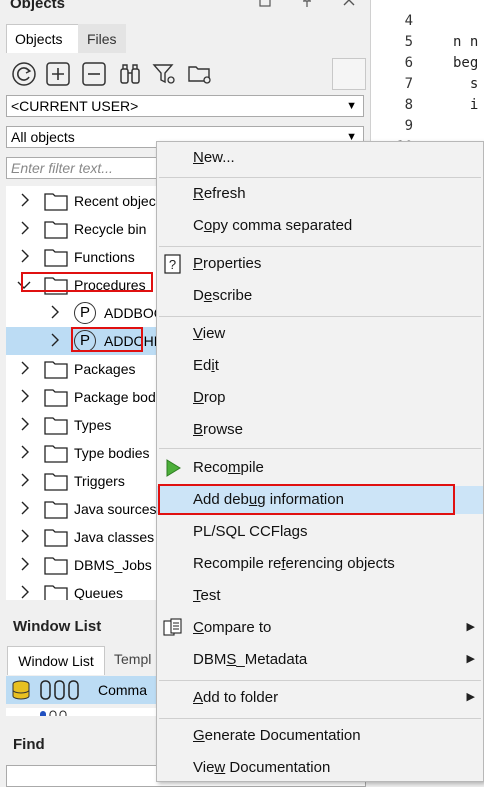 This screenshot has height=787, width=484. I want to click on menu-item-plsql-ccflags: PL/SQL CCFlags, so click(320, 532).